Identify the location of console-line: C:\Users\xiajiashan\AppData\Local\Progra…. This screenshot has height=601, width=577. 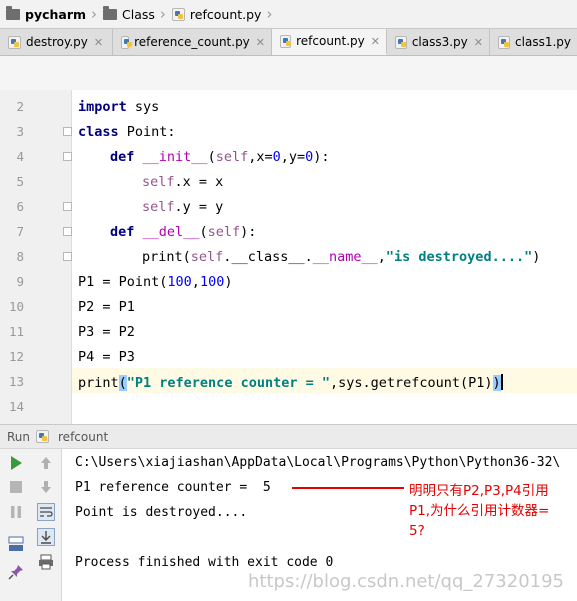
(318, 462).